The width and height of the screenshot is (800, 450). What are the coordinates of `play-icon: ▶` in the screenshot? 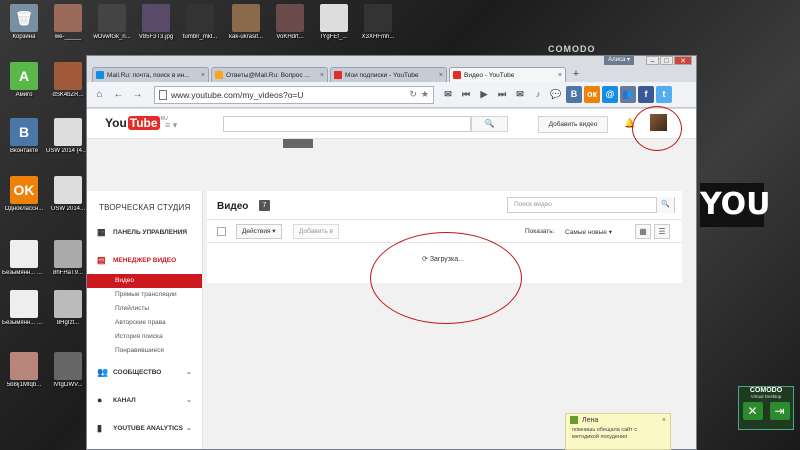 It's located at (484, 94).